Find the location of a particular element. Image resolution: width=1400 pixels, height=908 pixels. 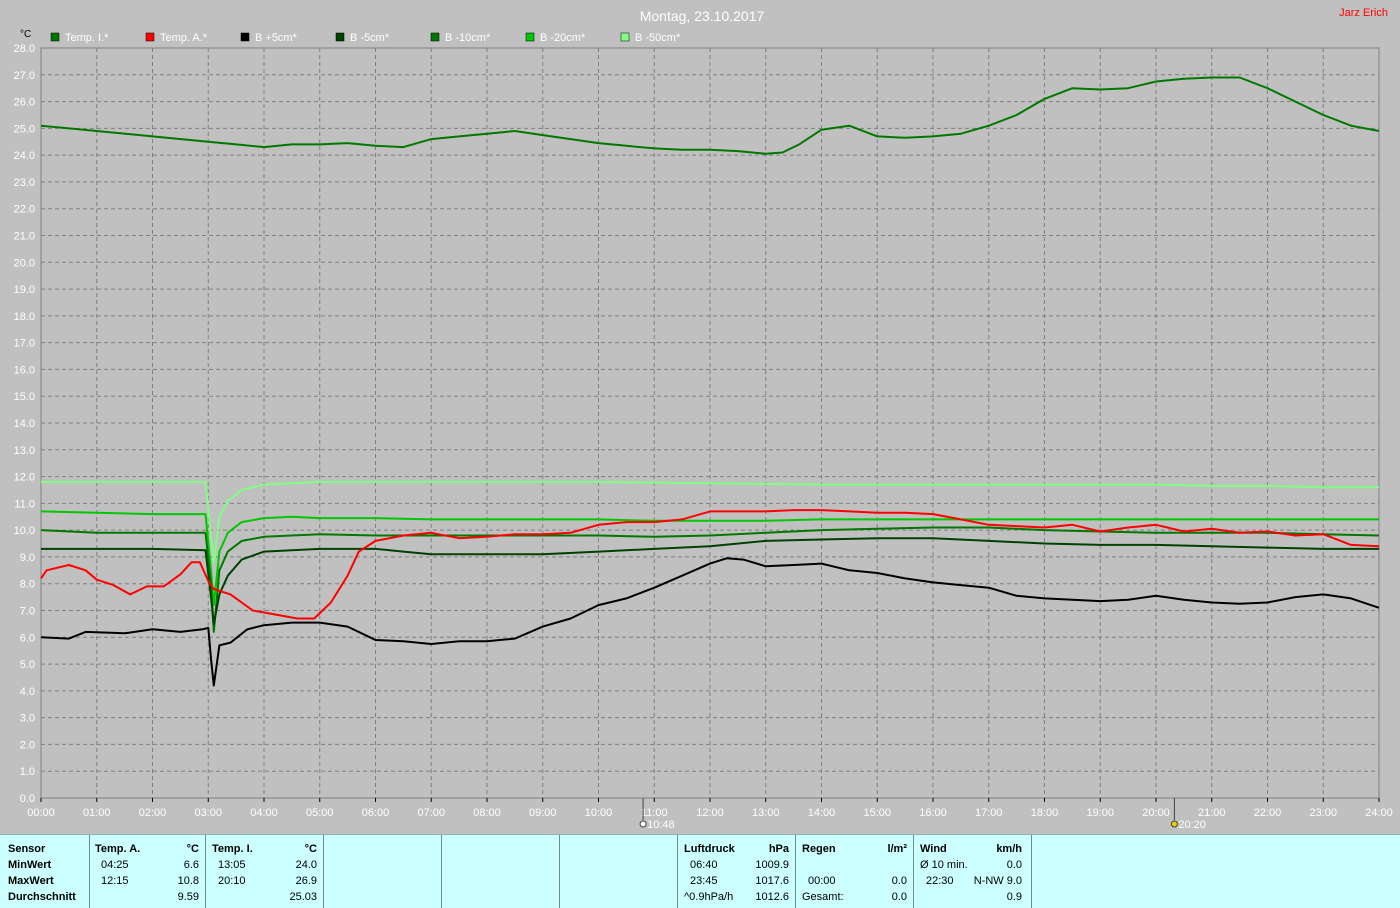

sun-marker-label: 10:48 is located at coordinates (661, 825).